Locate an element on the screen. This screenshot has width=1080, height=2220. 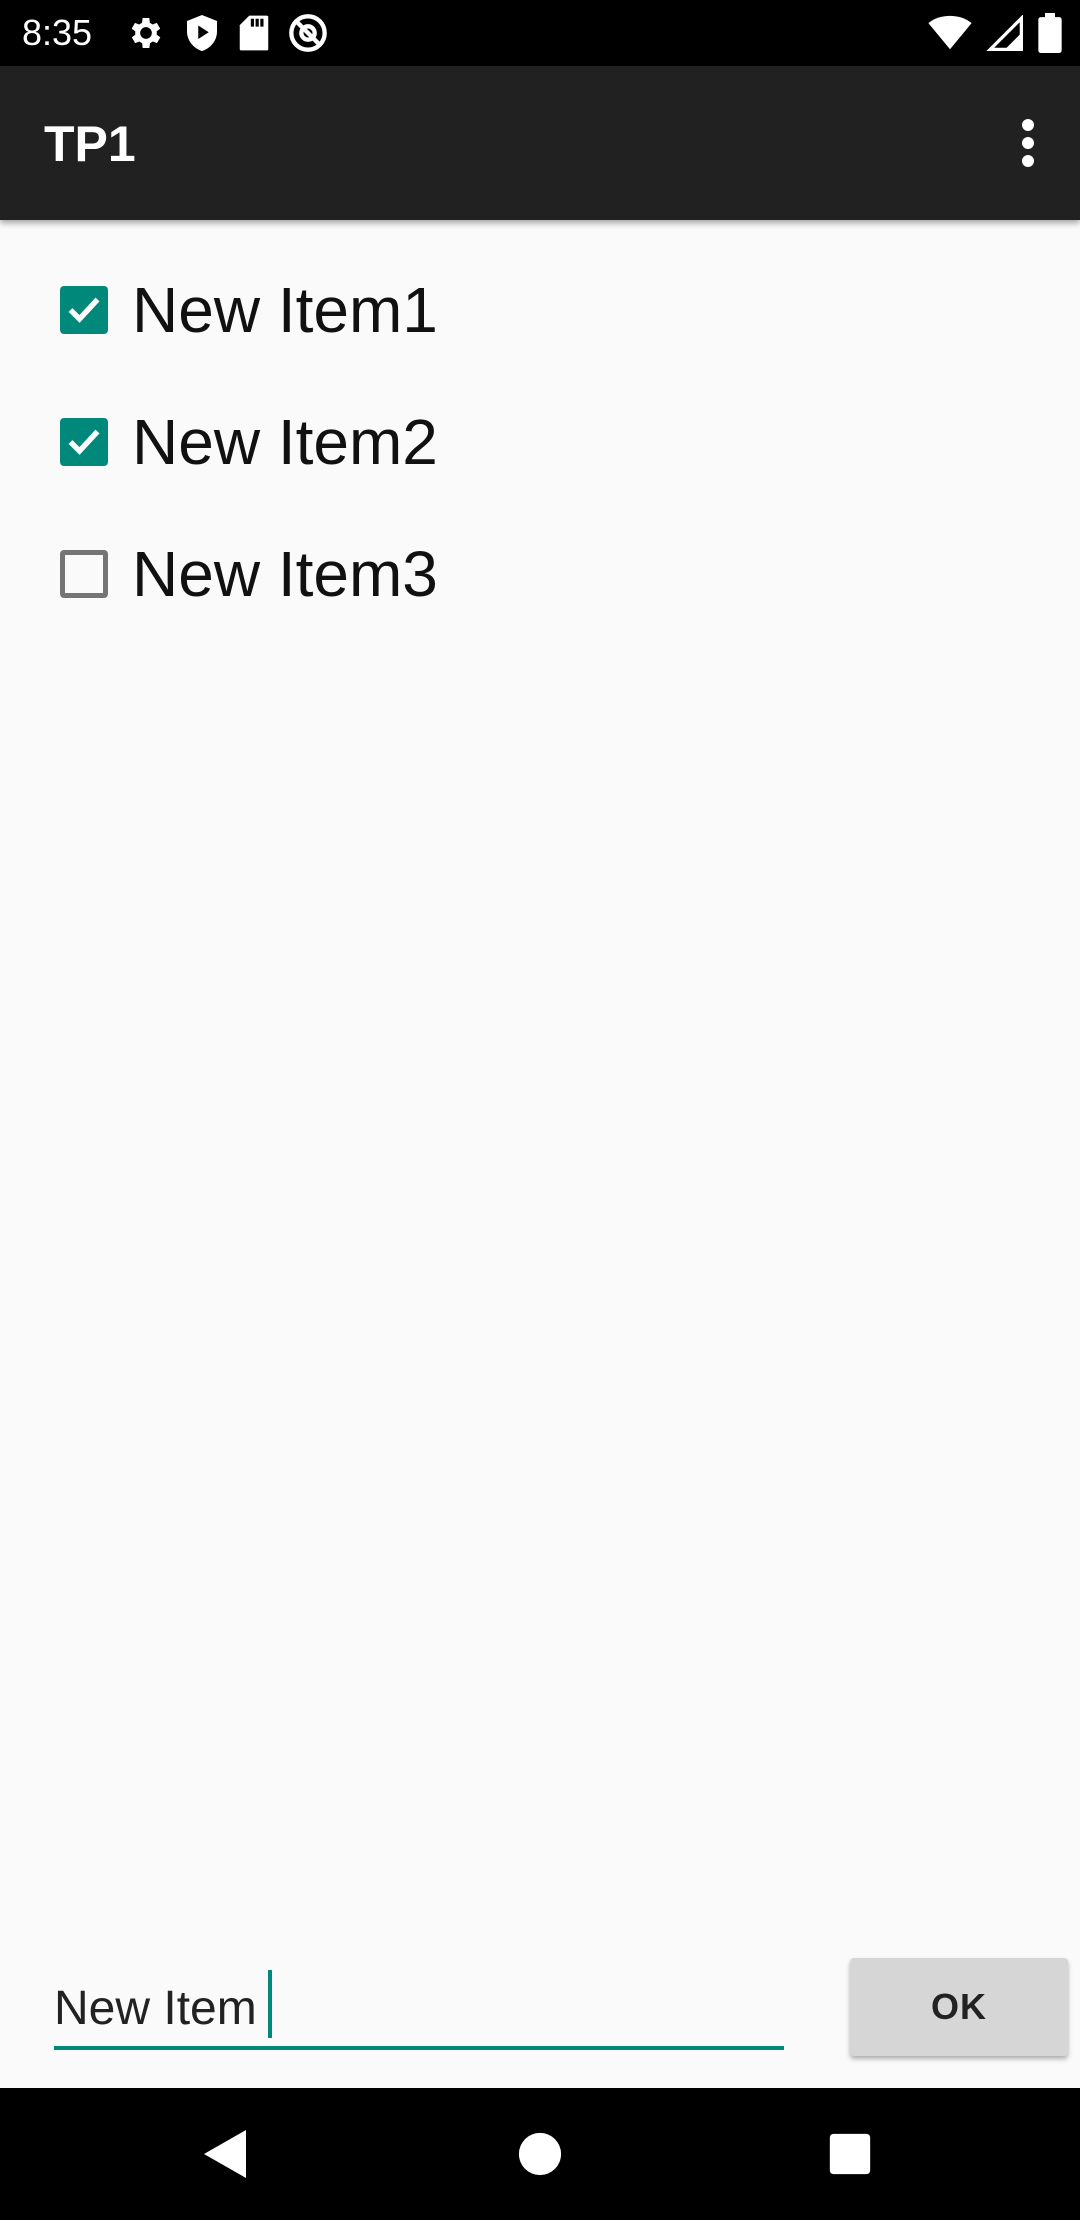
nav-bar is located at coordinates (540, 2154).